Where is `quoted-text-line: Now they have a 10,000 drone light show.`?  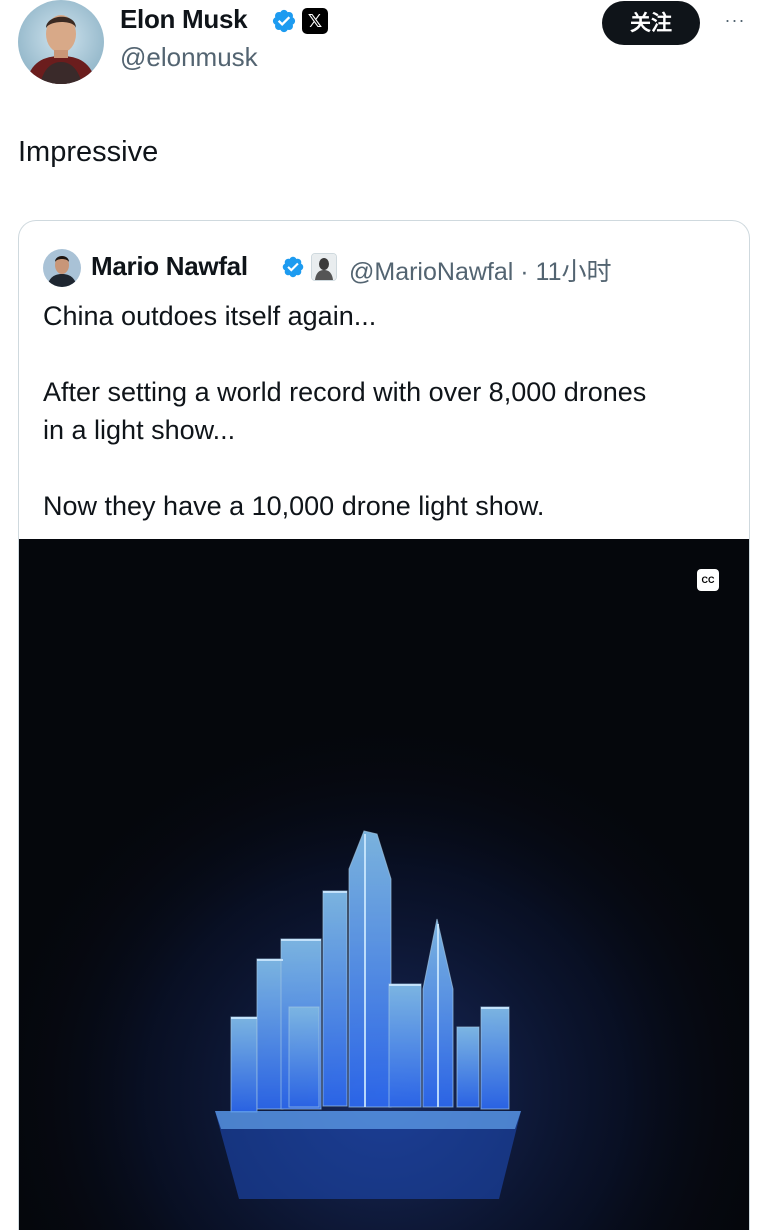
quoted-text-line: Now they have a 10,000 drone light show. is located at coordinates (294, 506).